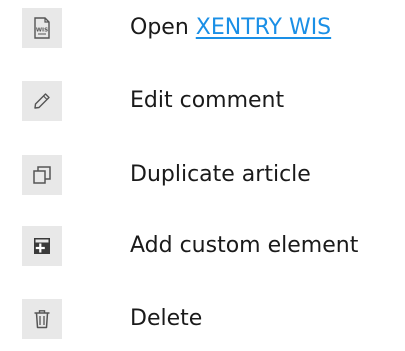 The height and width of the screenshot is (351, 405). Describe the element at coordinates (263, 27) in the screenshot. I see `xentry-wis-link: XENTRY WIS` at that location.